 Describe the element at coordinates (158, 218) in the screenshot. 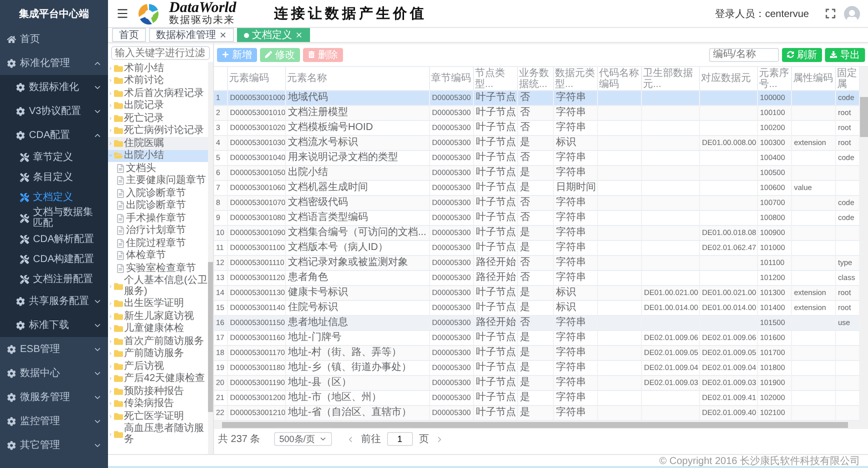

I see `tree-item: 手术操作章节` at that location.